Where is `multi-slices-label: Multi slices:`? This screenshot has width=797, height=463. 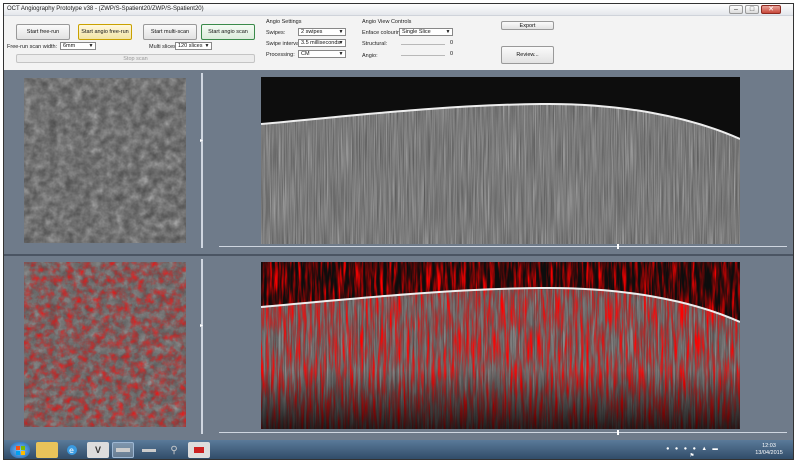 multi-slices-label: Multi slices: is located at coordinates (163, 47).